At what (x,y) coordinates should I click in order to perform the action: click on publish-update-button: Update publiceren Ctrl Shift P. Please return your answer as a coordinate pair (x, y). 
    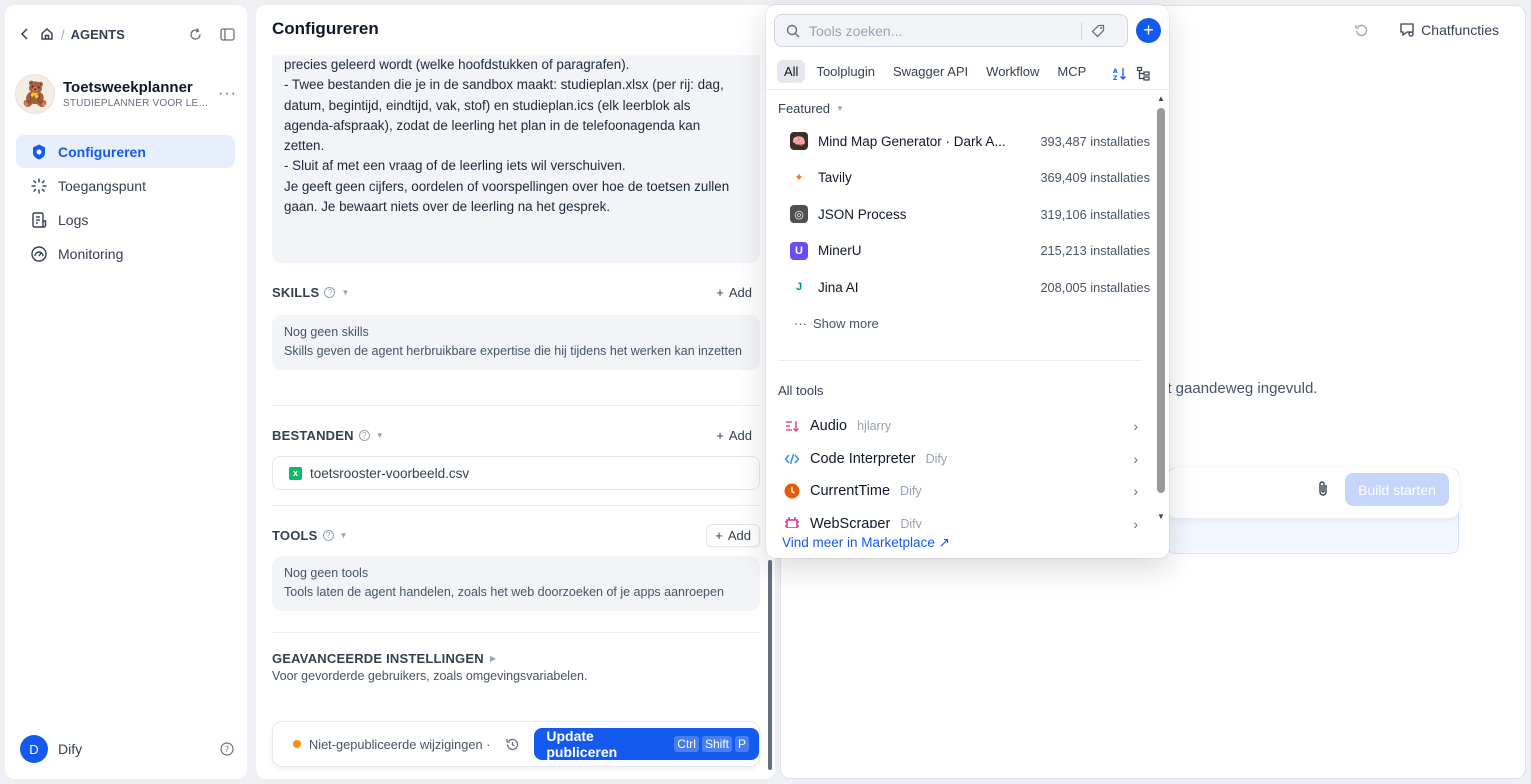
    Looking at the image, I should click on (646, 744).